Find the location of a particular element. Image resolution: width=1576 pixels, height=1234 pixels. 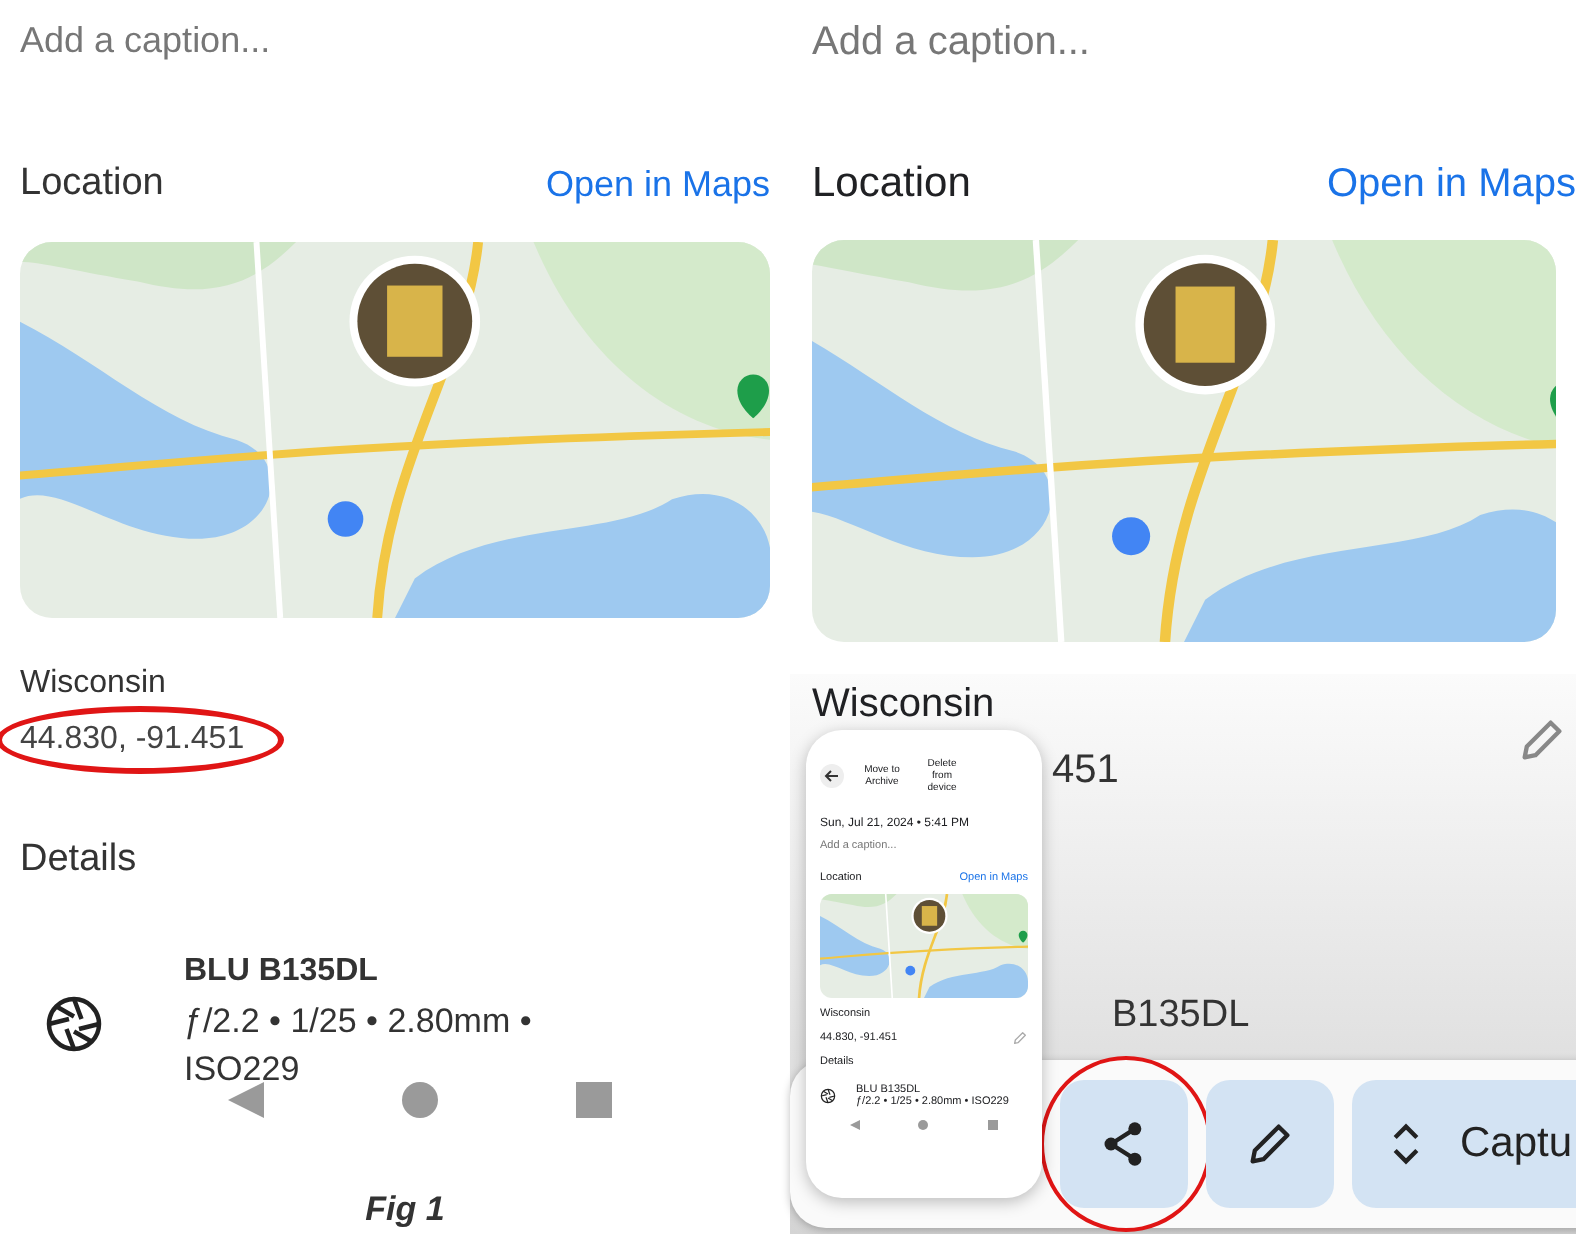

edit-button is located at coordinates (1270, 1144).